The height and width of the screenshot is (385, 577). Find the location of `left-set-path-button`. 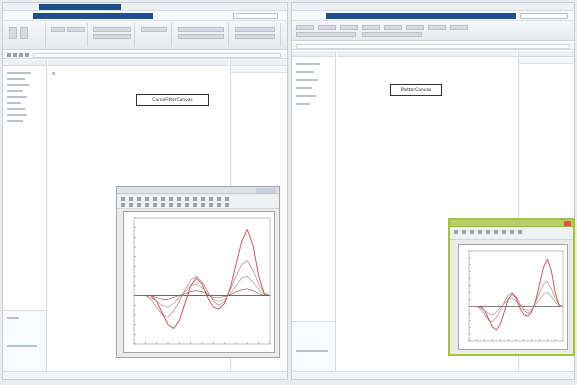

left-set-path-button is located at coordinates (201, 36).